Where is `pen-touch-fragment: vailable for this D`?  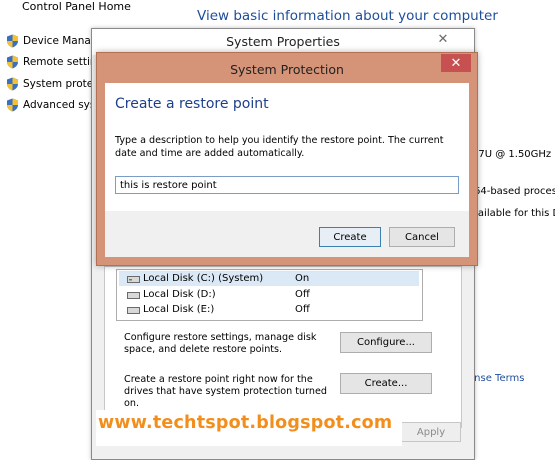
pen-touch-fragment: vailable for this D is located at coordinates (513, 213).